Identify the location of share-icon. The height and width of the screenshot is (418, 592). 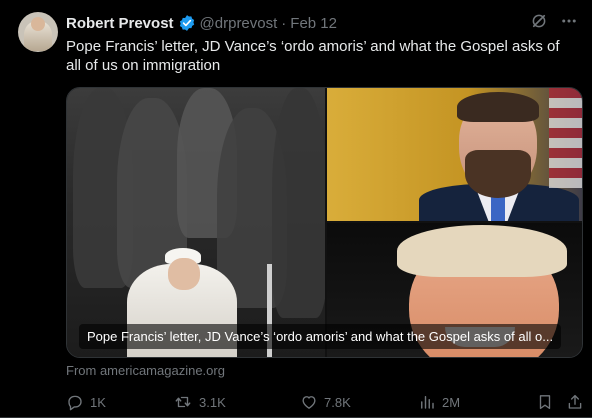
(575, 401).